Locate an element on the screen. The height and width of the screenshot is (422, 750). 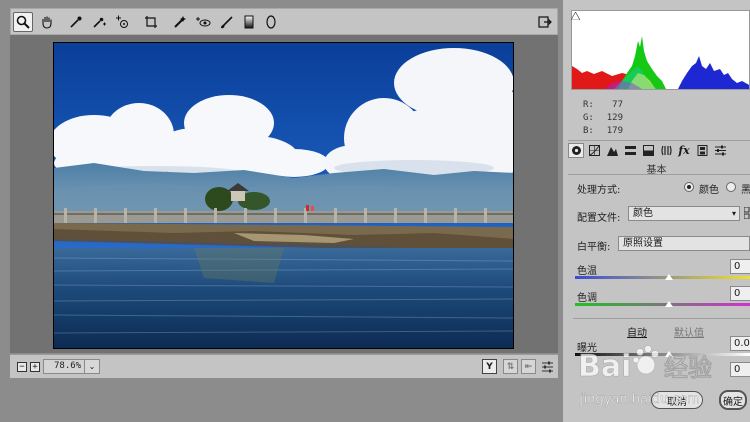
white-balance-label: 白平衡: is located at coordinates (594, 247).